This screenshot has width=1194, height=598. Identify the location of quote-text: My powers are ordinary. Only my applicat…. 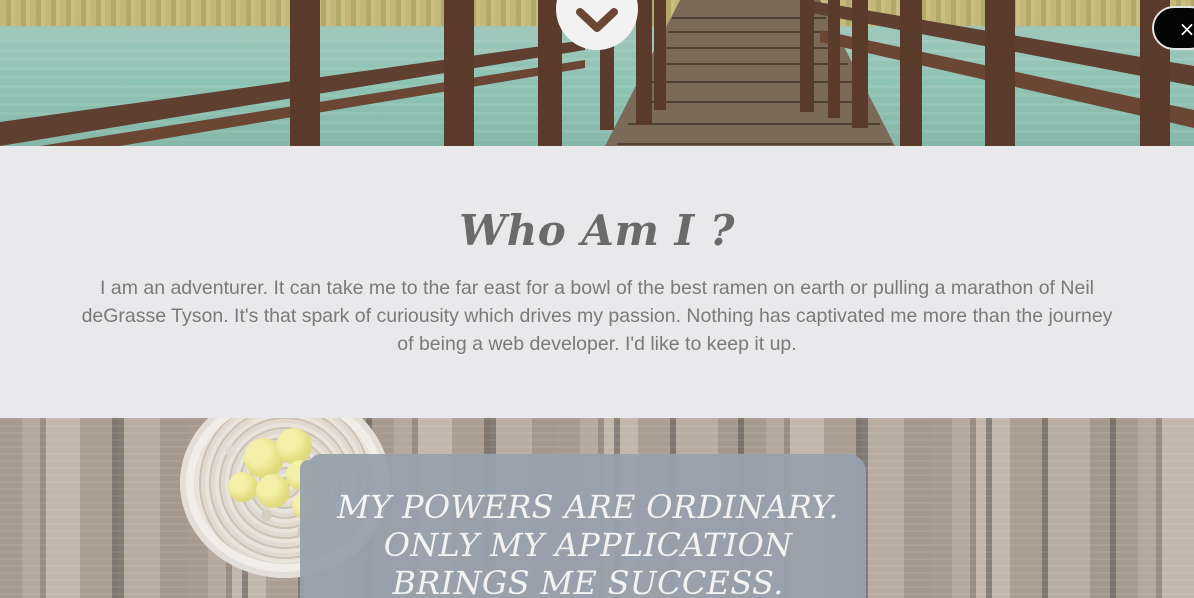
(588, 543).